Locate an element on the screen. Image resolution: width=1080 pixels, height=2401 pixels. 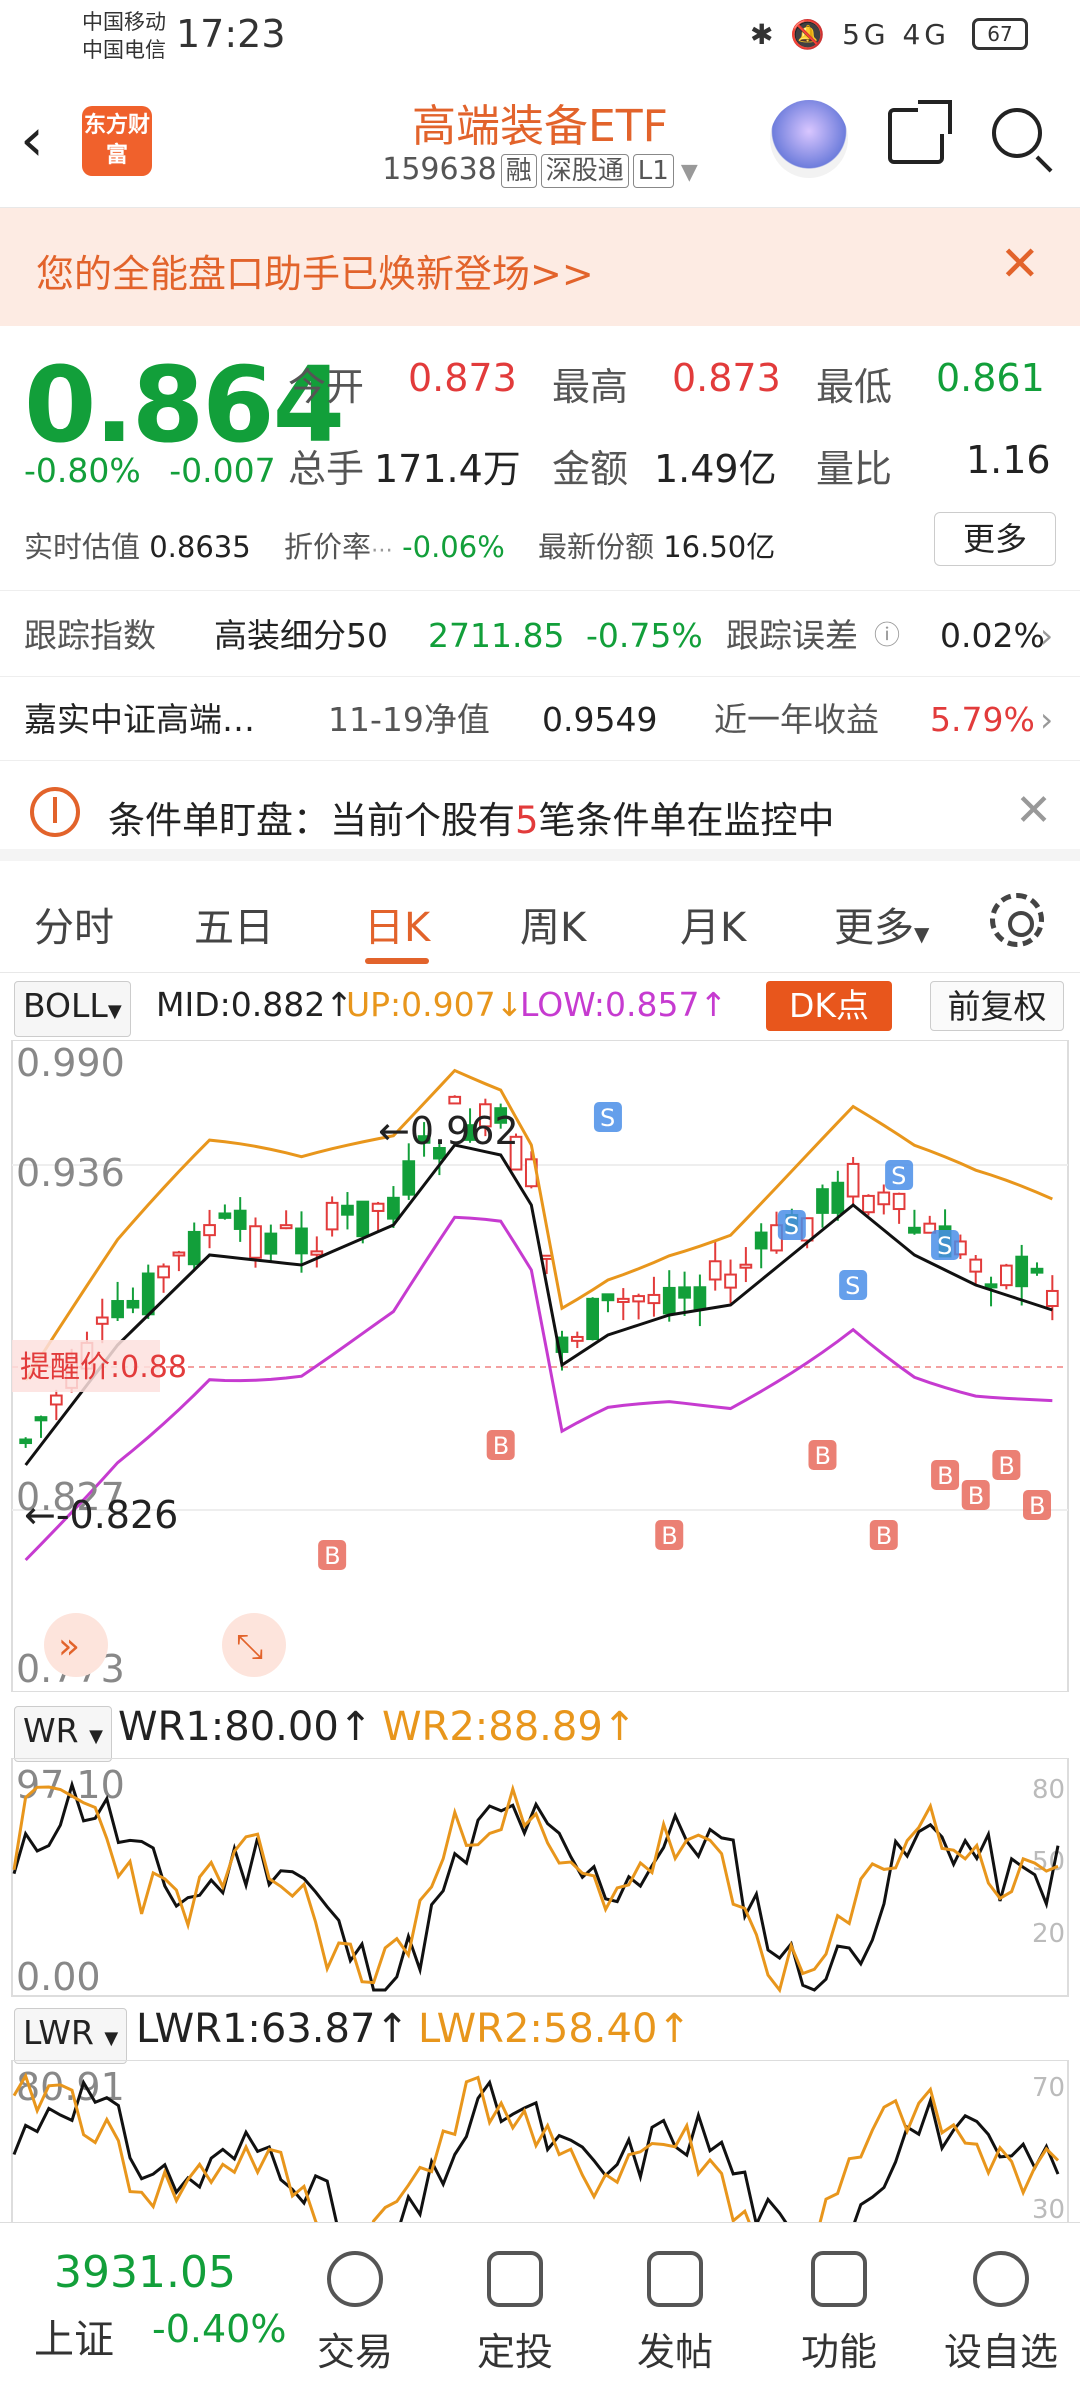
bottom-nav: 3931.05 上证 -0.40% 交易 定投 发帖 功能 设自选 is located at coordinates (540, 2311).